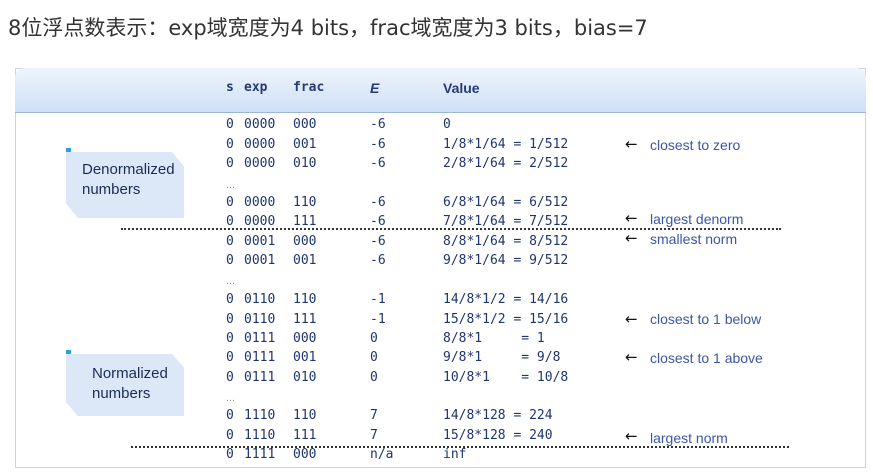  Describe the element at coordinates (440, 90) in the screenshot. I see `table-header-band` at that location.